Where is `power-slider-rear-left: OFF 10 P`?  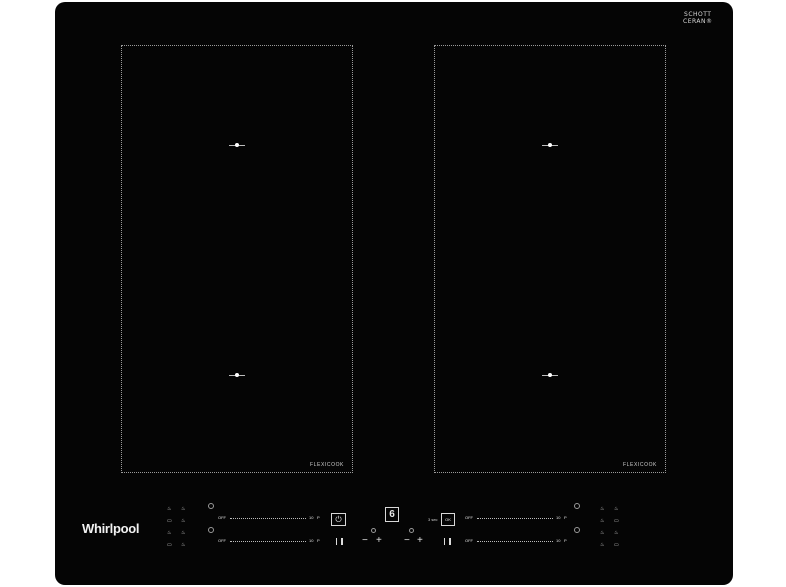 power-slider-rear-left: OFF 10 P is located at coordinates (271, 542).